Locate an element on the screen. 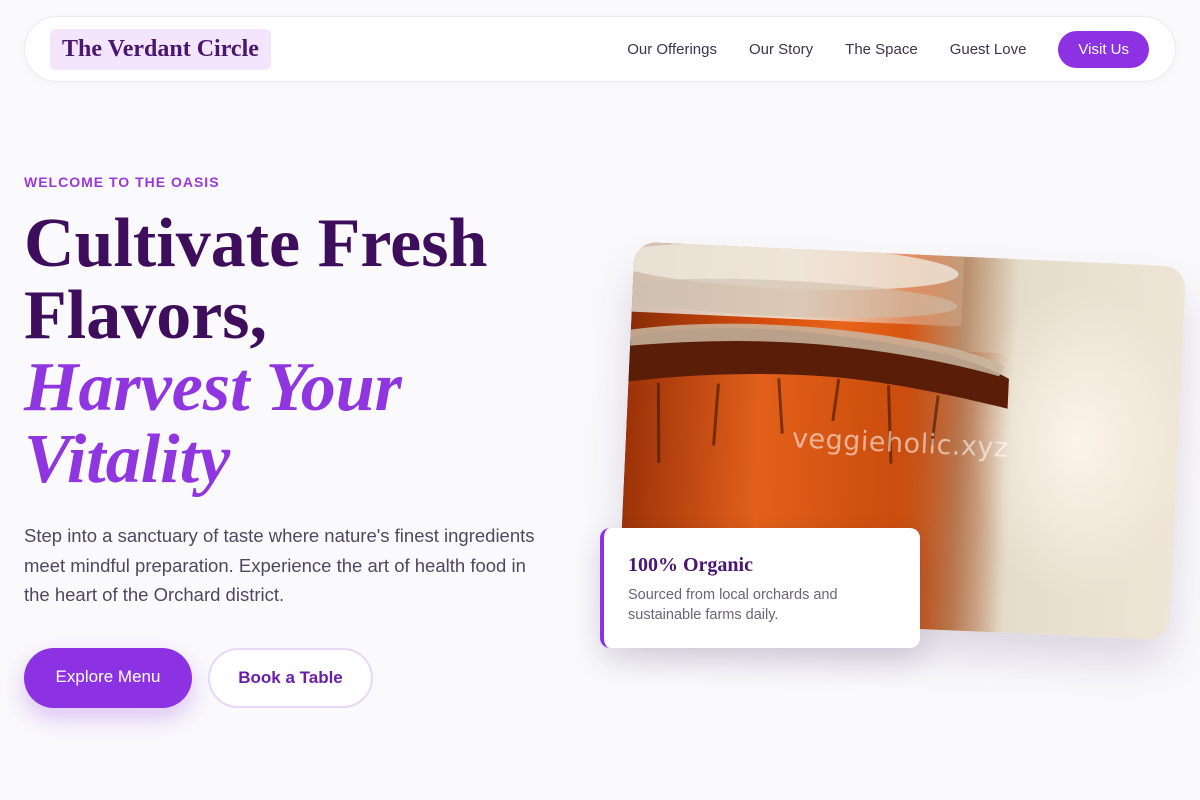  visit-us-button: Visit Us is located at coordinates (1103, 49).